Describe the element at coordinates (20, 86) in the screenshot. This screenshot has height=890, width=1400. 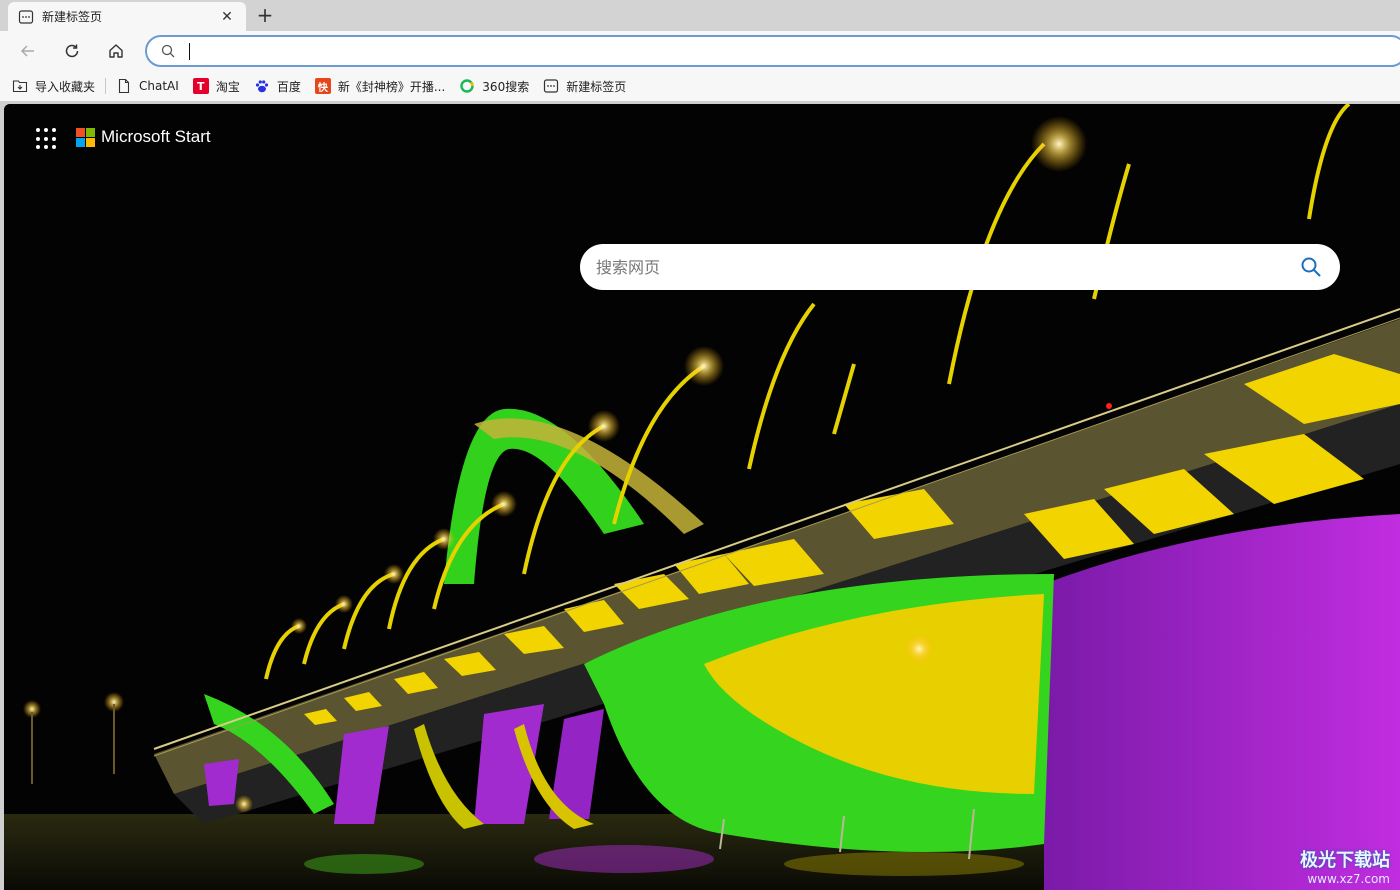
I see `import-favorites-icon` at that location.